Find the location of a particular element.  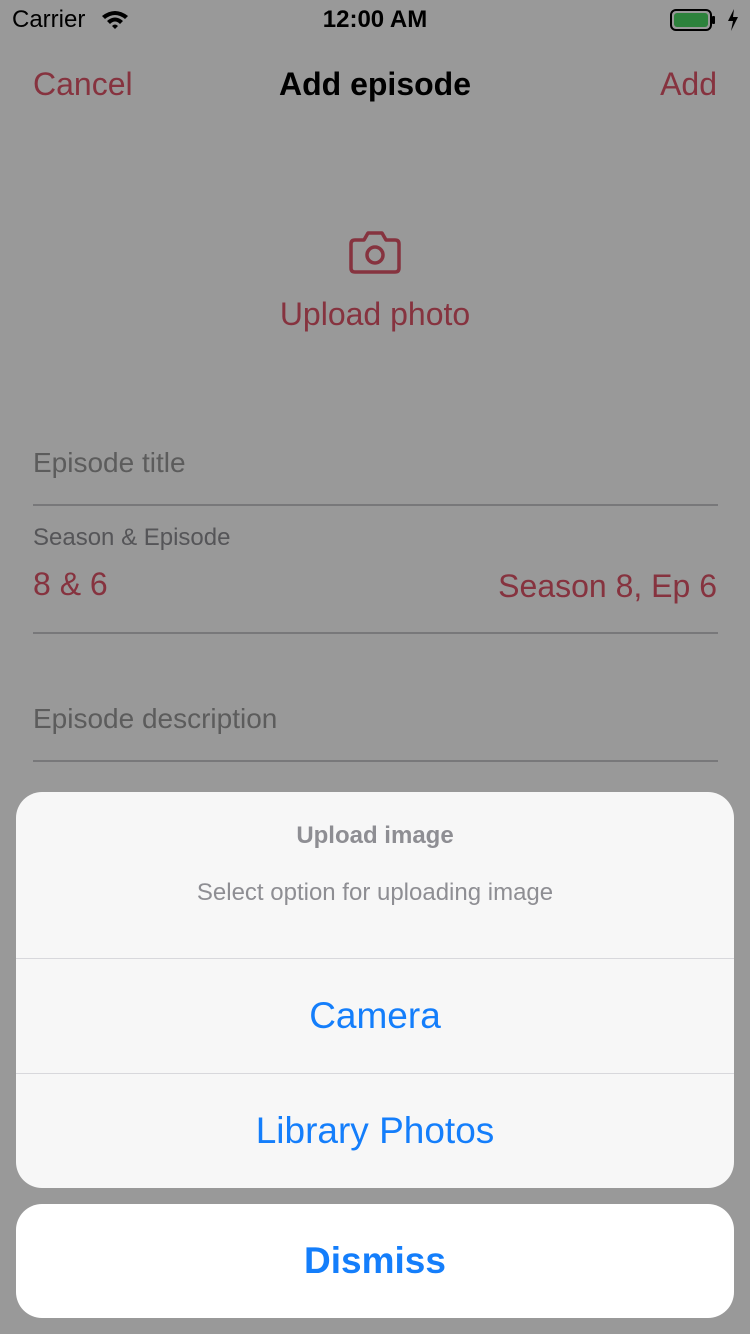

action-sheet-message: Select option for uploading image is located at coordinates (375, 892).